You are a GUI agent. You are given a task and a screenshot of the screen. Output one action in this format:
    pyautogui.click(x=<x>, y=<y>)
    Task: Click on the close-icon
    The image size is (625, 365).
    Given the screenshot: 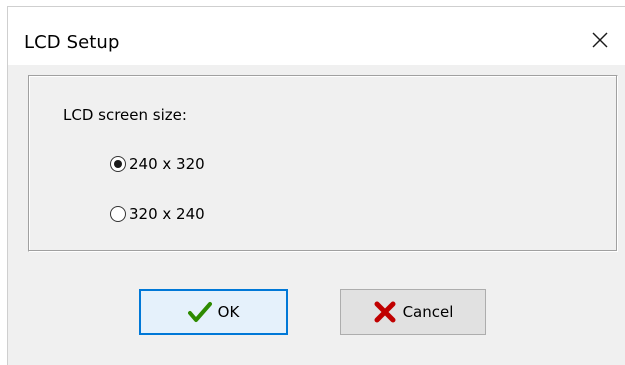 What is the action you would take?
    pyautogui.click(x=600, y=40)
    